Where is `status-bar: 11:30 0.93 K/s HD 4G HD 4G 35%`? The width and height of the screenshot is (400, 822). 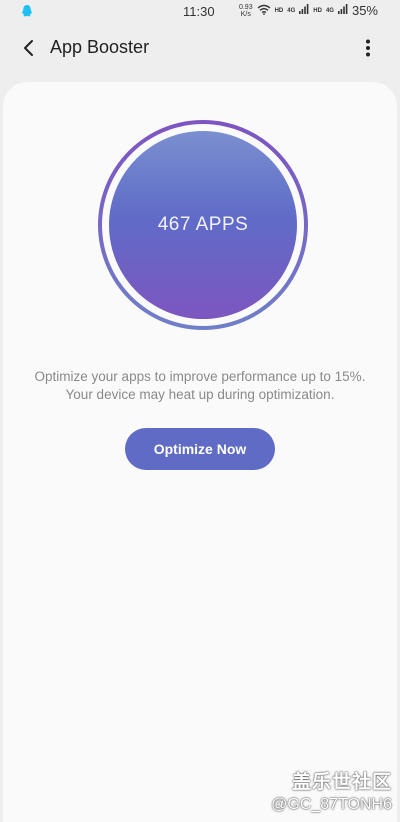 status-bar: 11:30 0.93 K/s HD 4G HD 4G 35% is located at coordinates (200, 12).